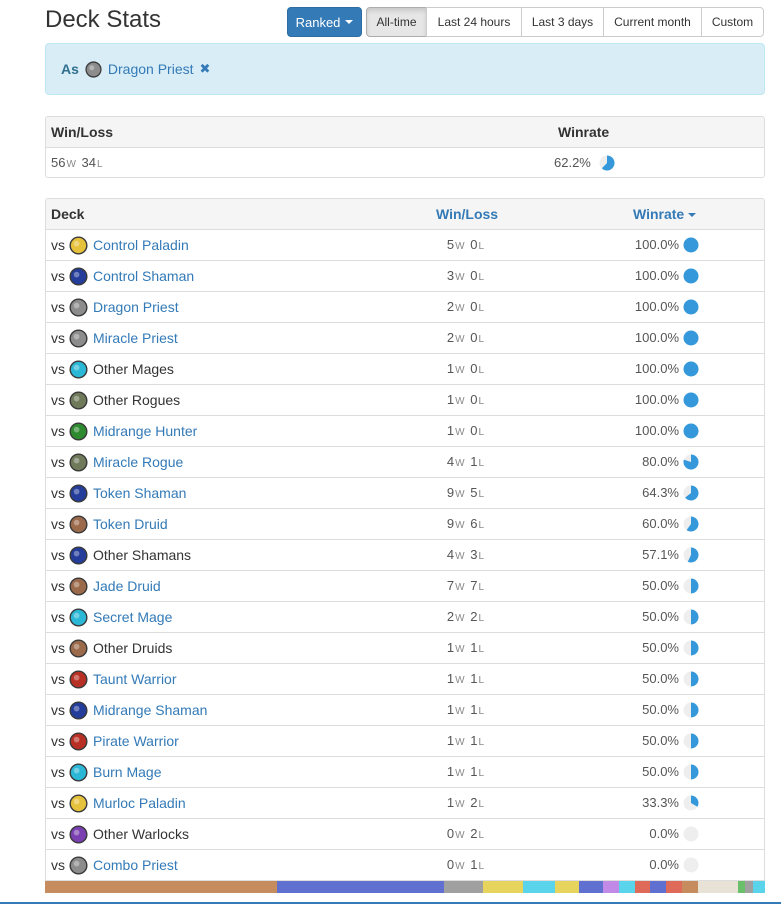  I want to click on deck-losses: 6, so click(474, 523).